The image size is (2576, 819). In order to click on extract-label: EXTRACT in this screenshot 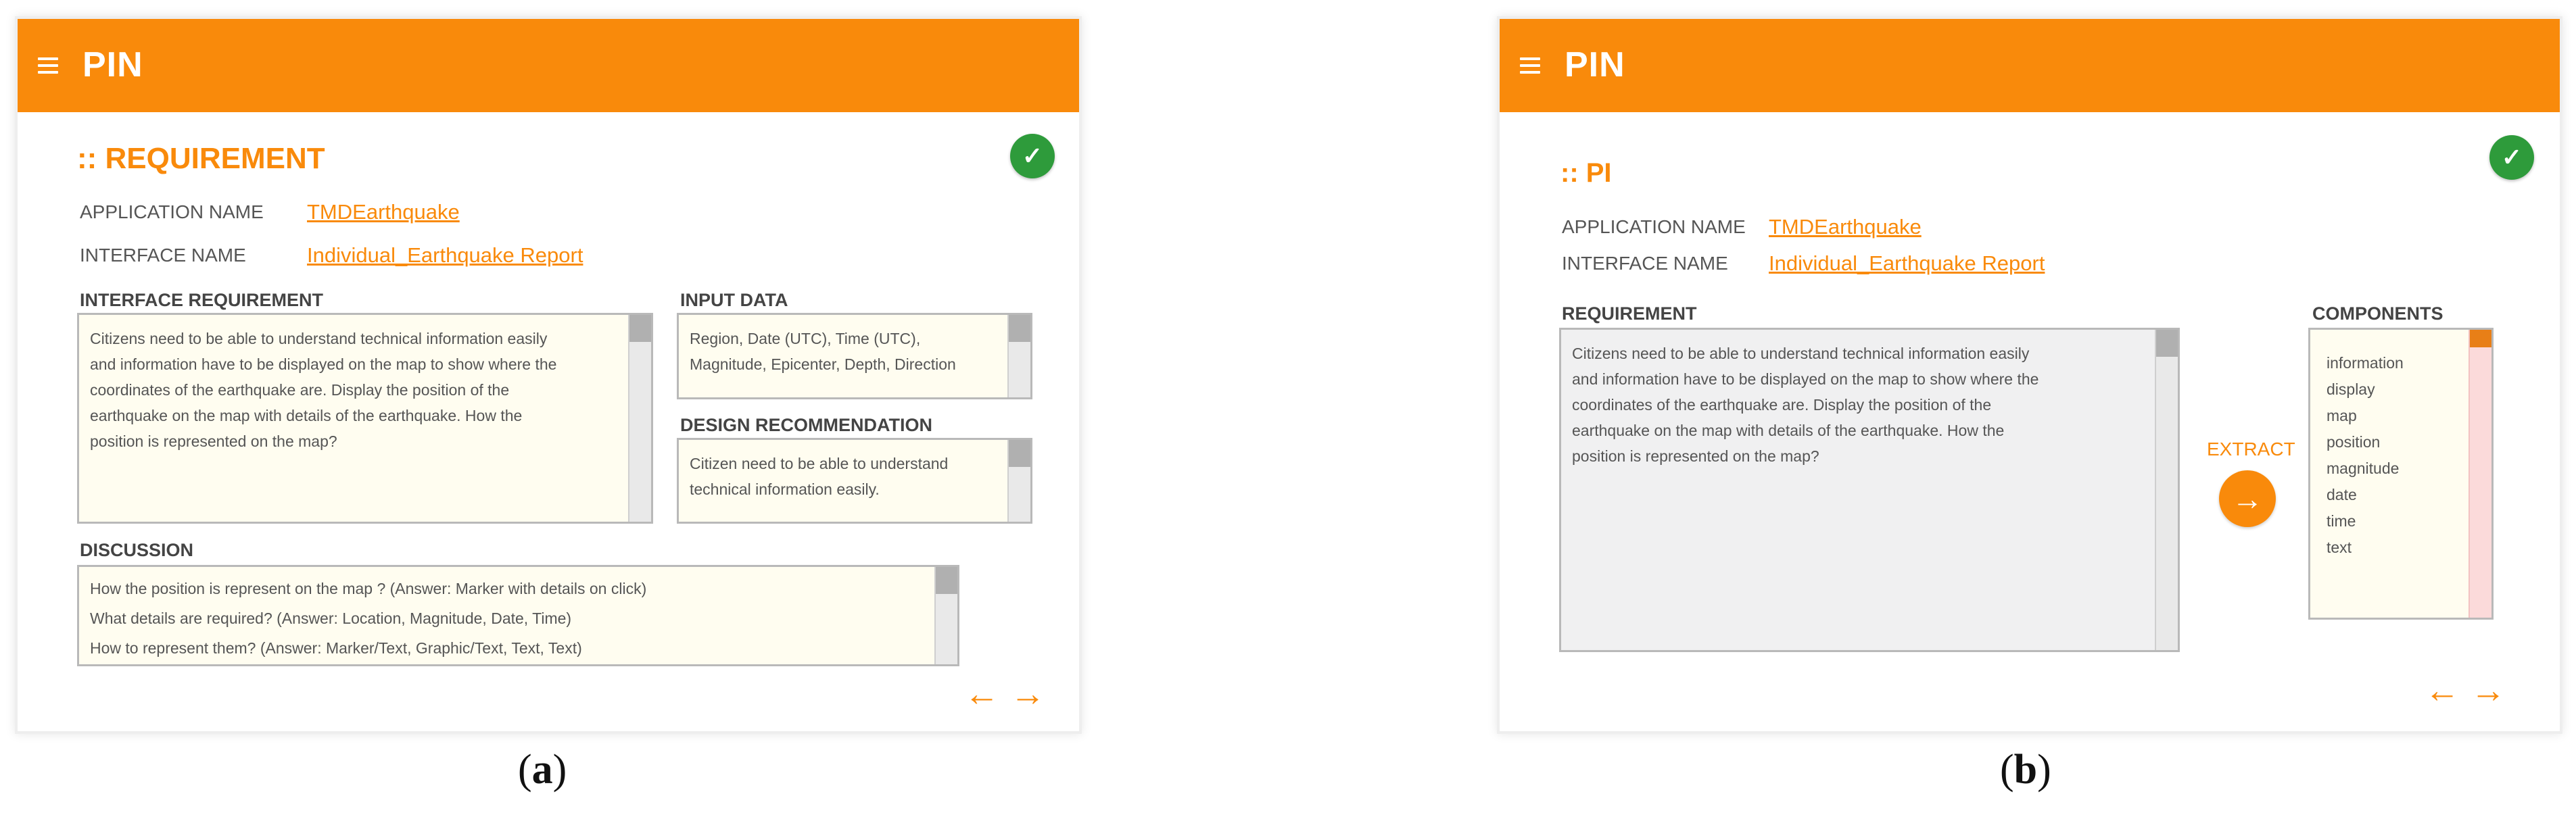, I will do `click(2251, 450)`.